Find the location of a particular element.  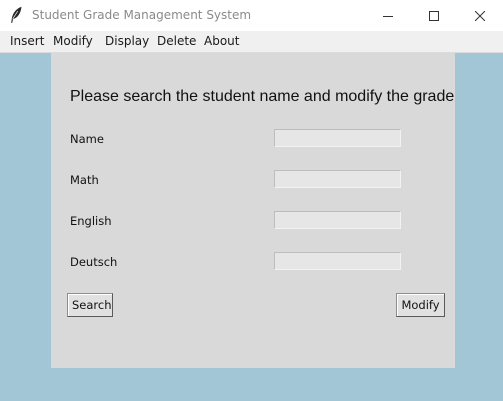

close-button is located at coordinates (480, 15).